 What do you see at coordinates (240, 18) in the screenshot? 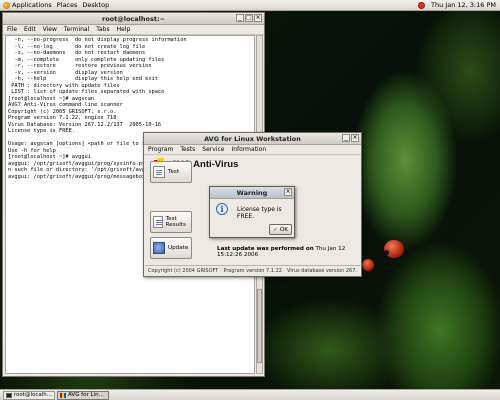
I see `minimize-button: _` at bounding box center [240, 18].